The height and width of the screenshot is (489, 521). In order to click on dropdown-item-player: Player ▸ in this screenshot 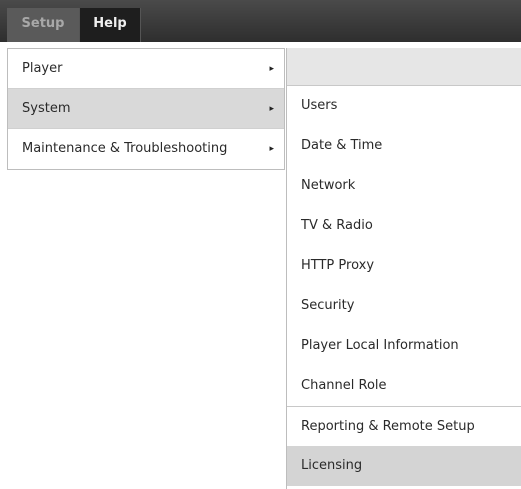, I will do `click(146, 69)`.